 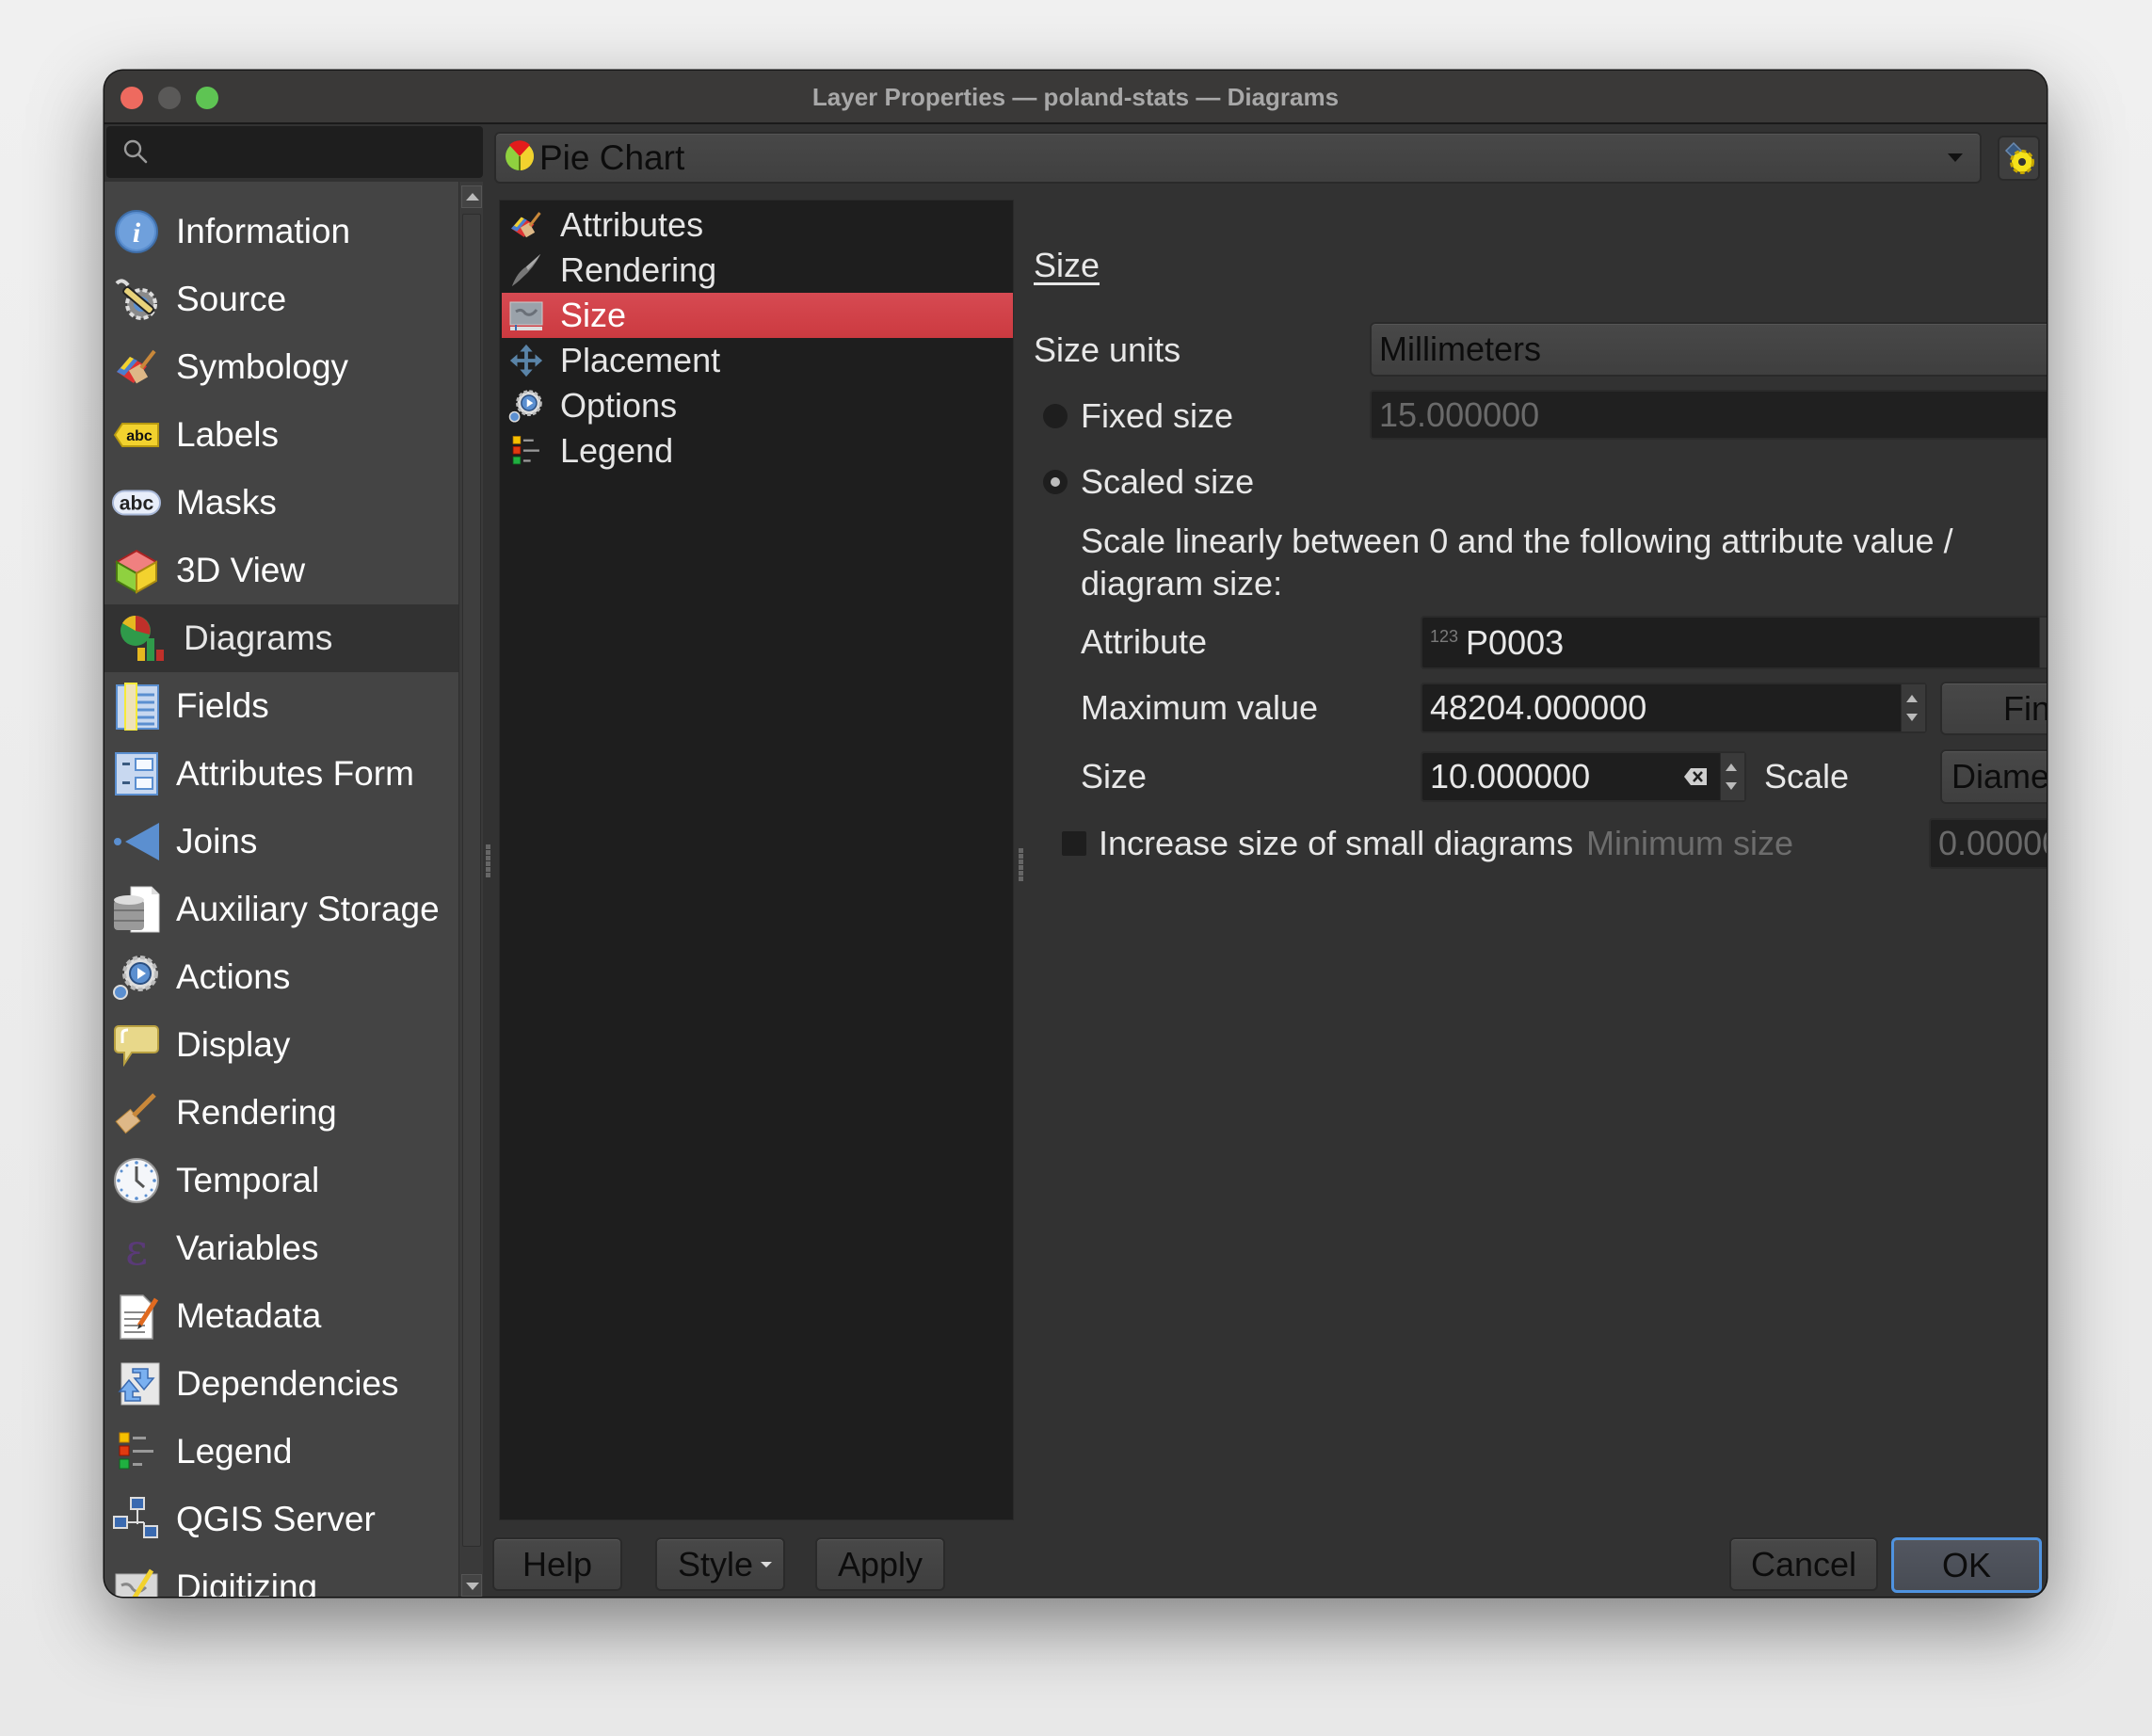 What do you see at coordinates (1966, 1565) in the screenshot?
I see `ok-button: OK` at bounding box center [1966, 1565].